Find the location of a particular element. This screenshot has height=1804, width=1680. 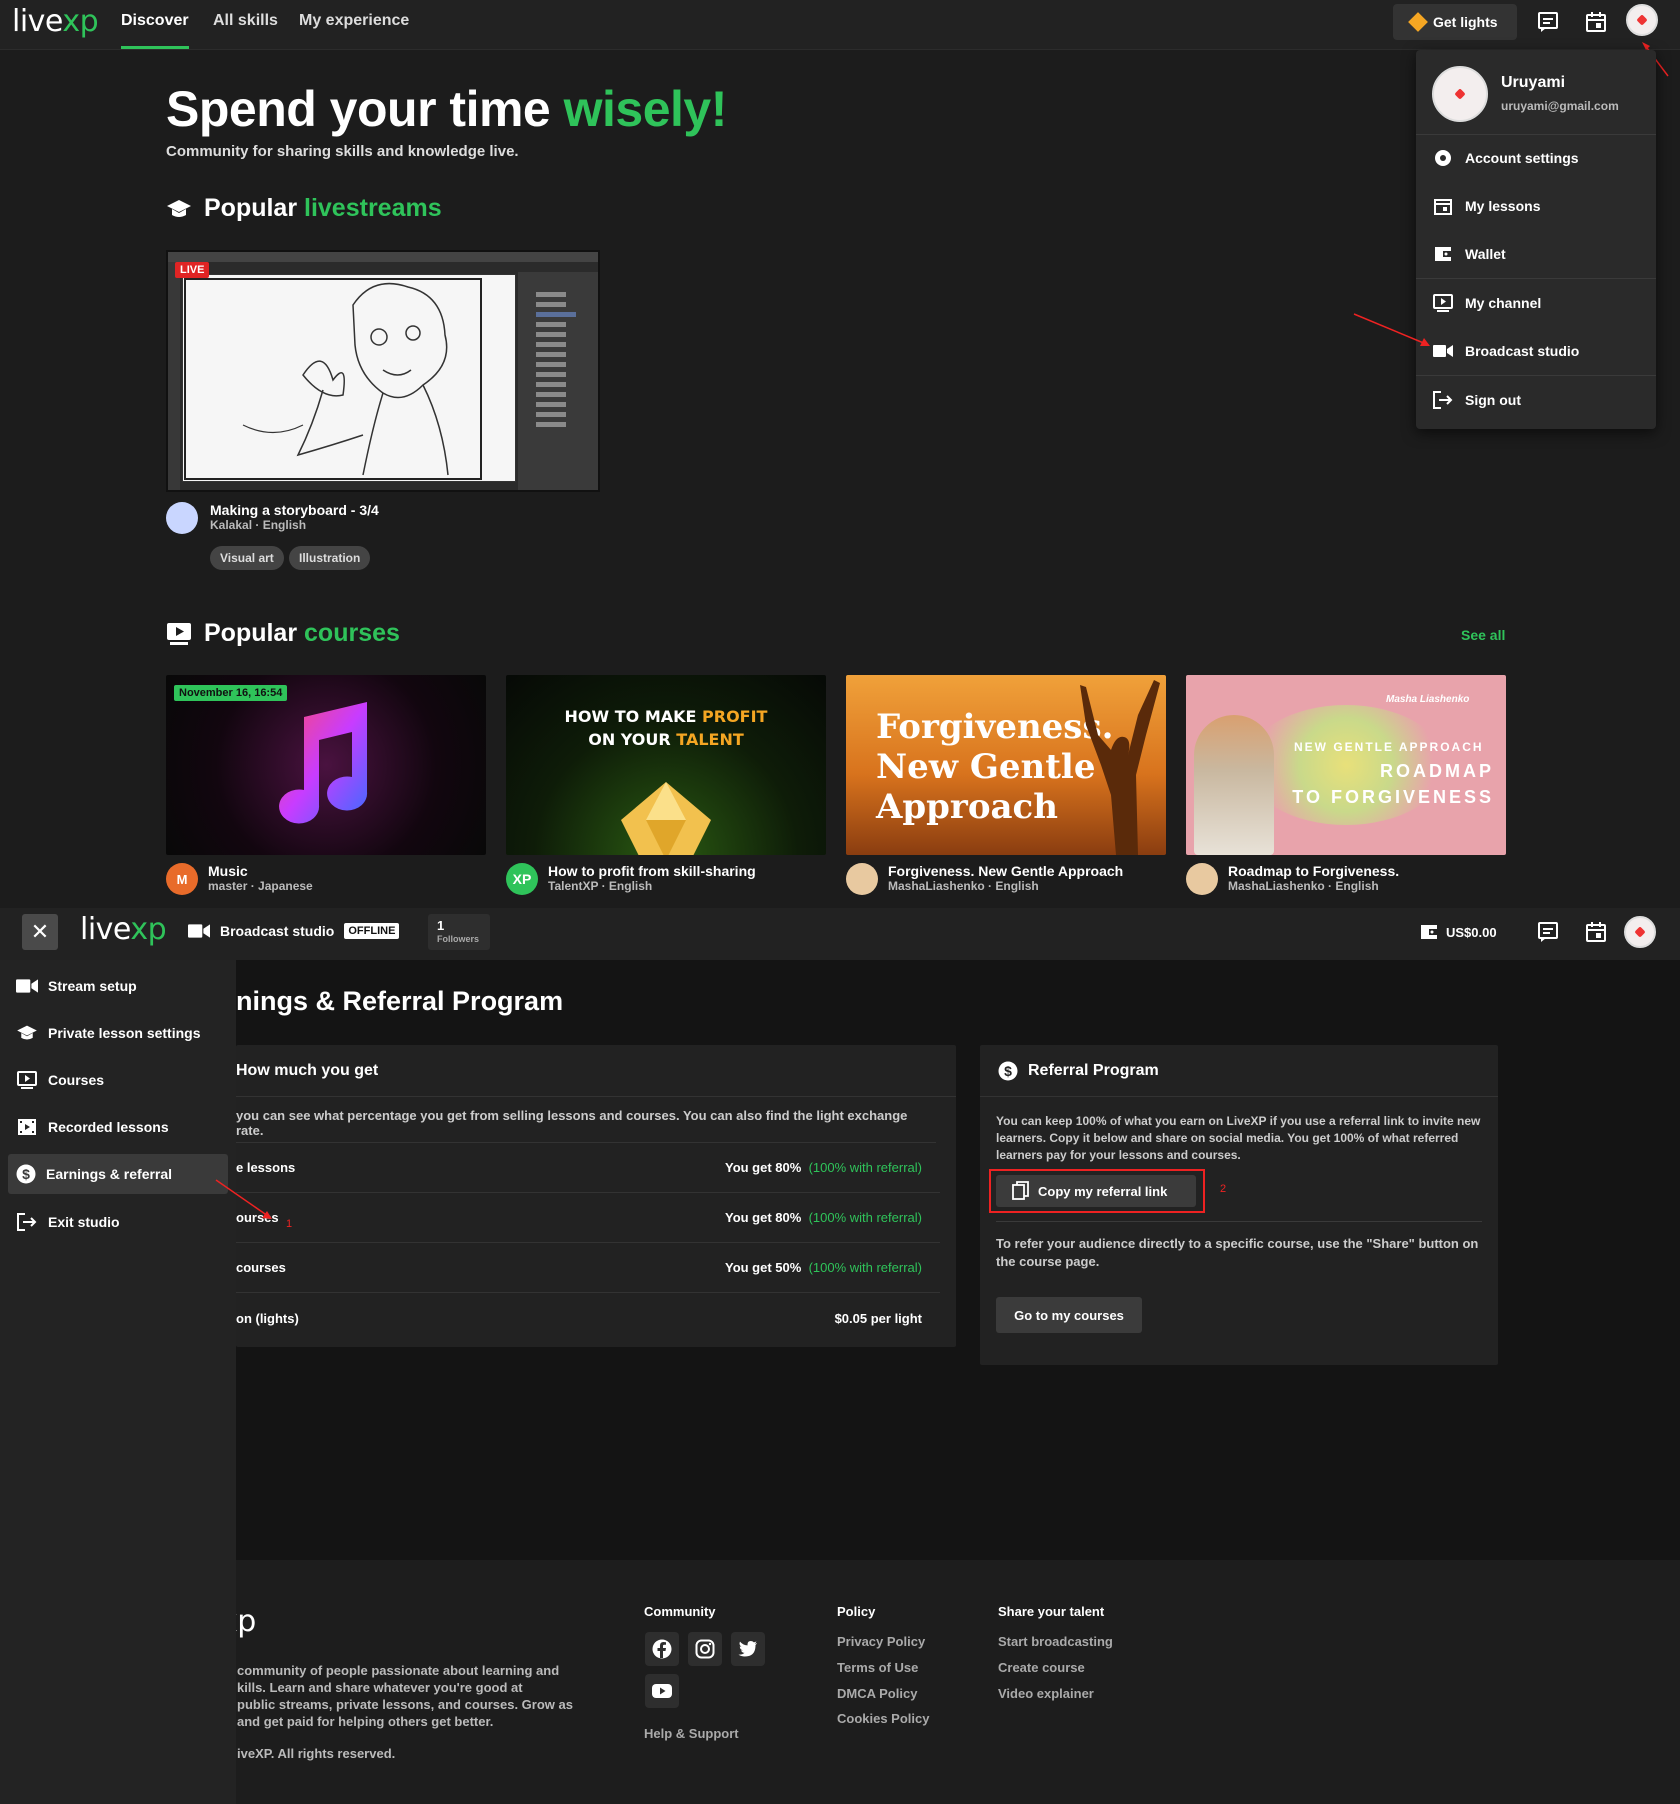

livestreams-heading-accent: livestreams is located at coordinates (373, 208).